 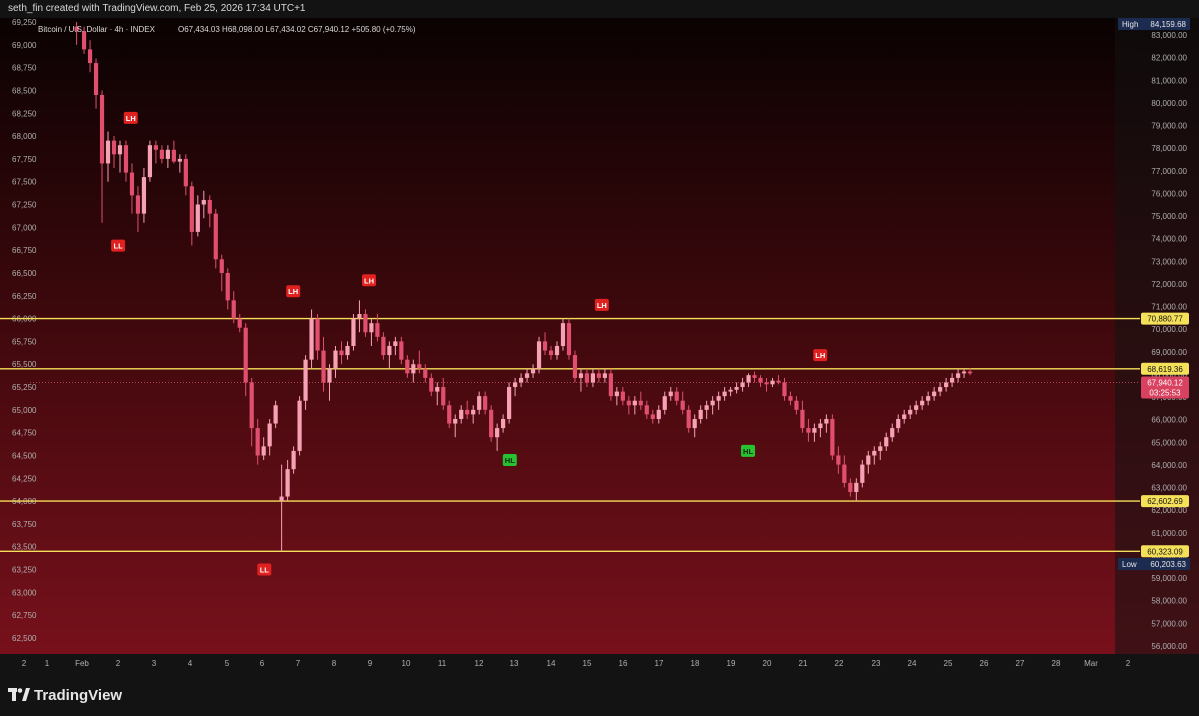 What do you see at coordinates (1169, 239) in the screenshot?
I see `right-tick-label: 74,000.00` at bounding box center [1169, 239].